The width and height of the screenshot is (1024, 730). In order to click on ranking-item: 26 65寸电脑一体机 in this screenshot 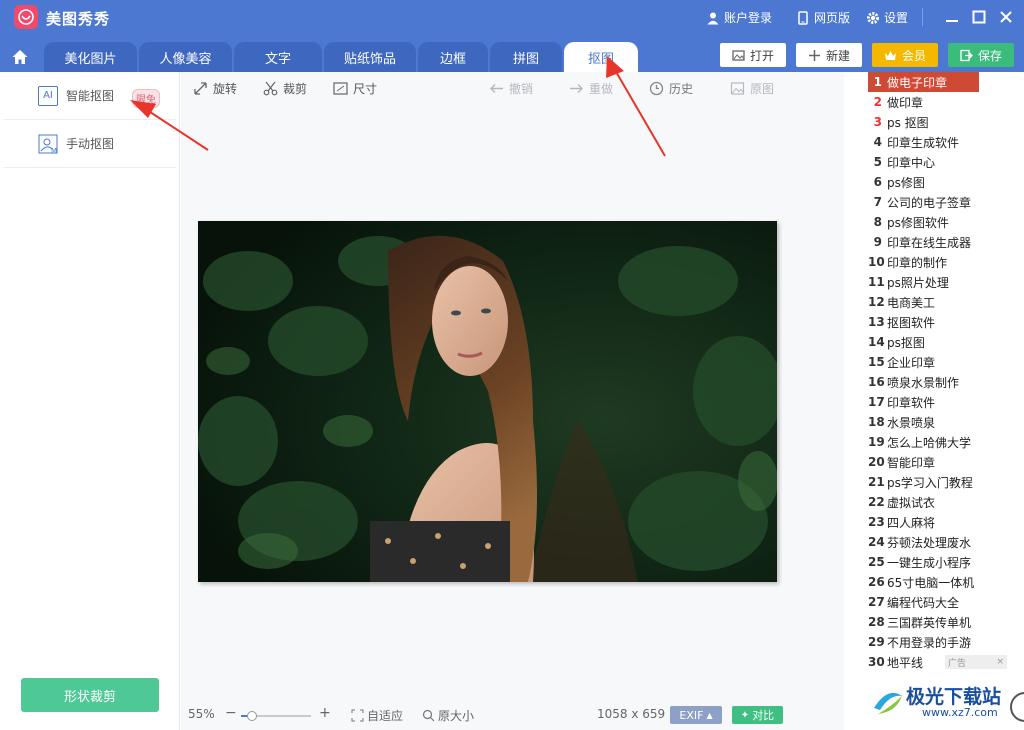, I will do `click(945, 582)`.